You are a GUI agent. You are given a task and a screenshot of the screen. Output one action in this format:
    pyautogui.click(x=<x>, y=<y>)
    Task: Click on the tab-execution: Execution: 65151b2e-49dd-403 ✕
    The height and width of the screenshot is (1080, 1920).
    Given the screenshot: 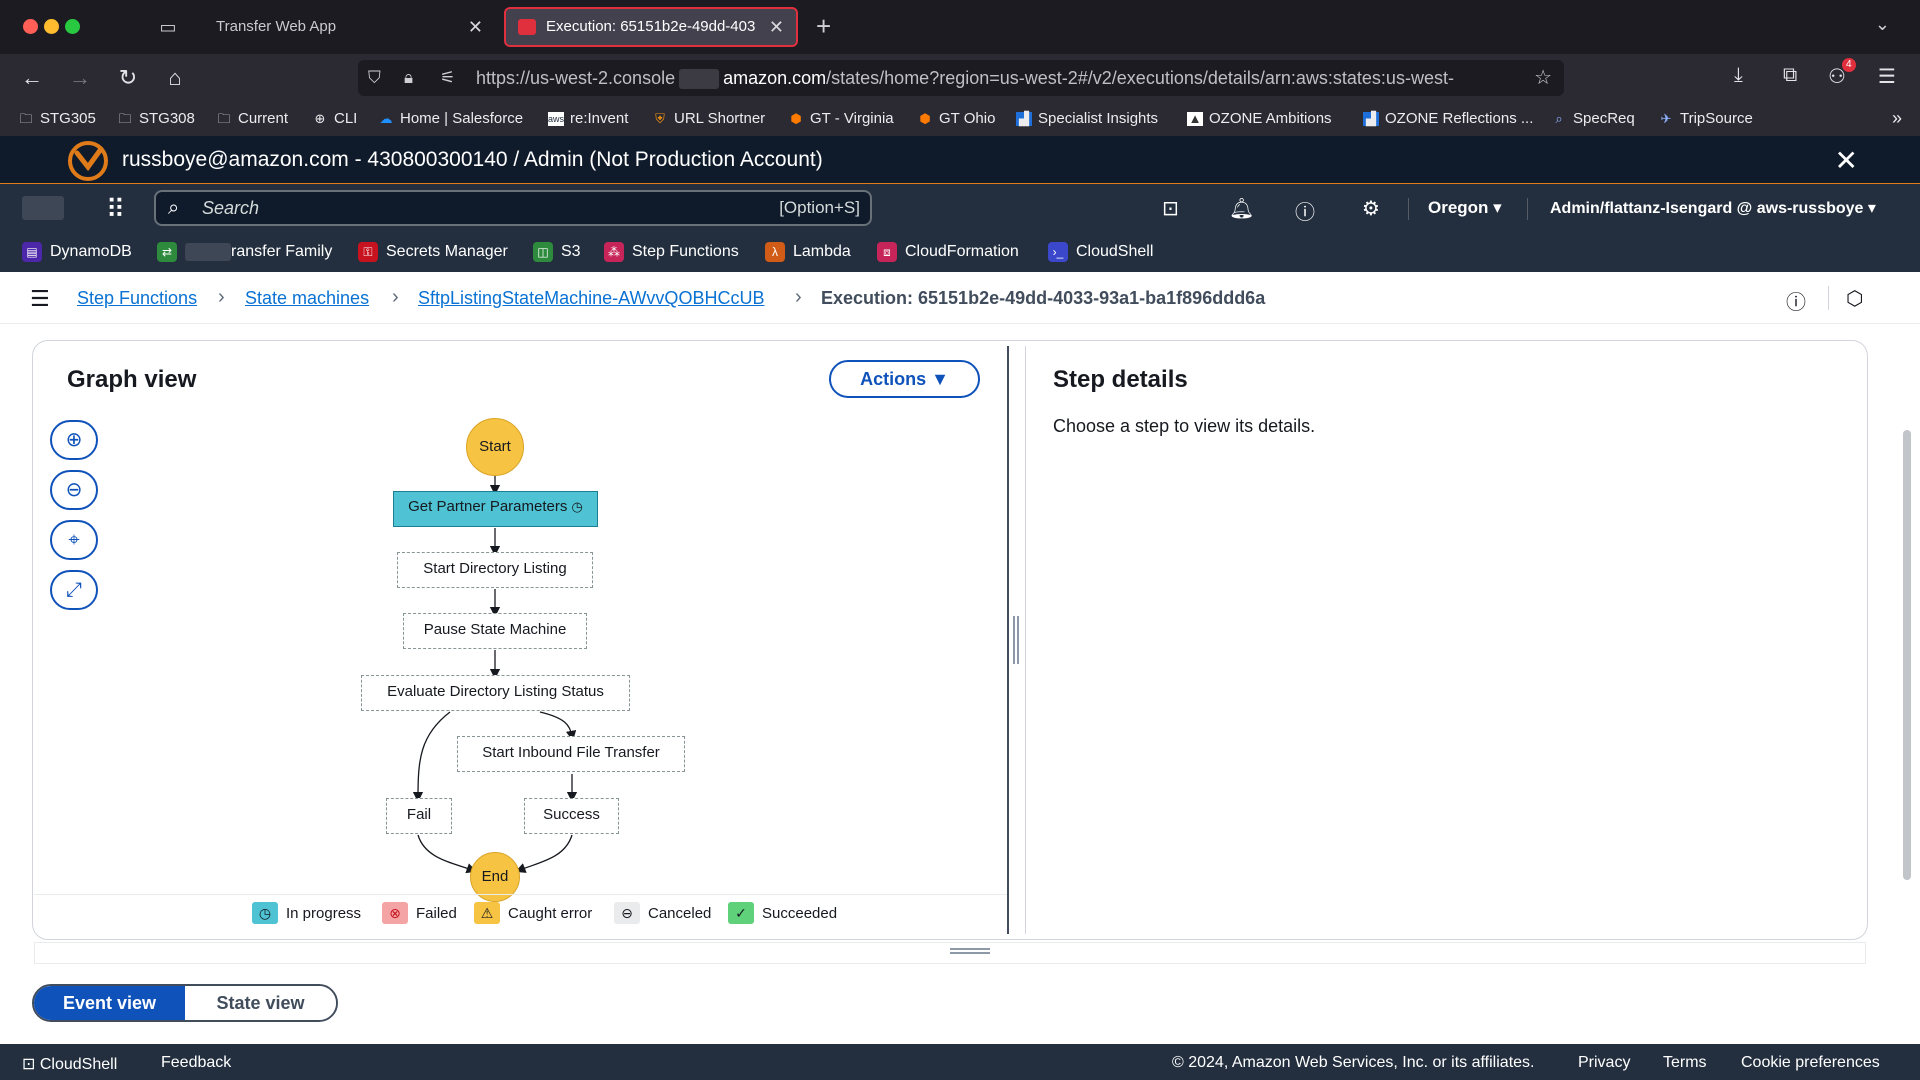 What is the action you would take?
    pyautogui.click(x=651, y=27)
    